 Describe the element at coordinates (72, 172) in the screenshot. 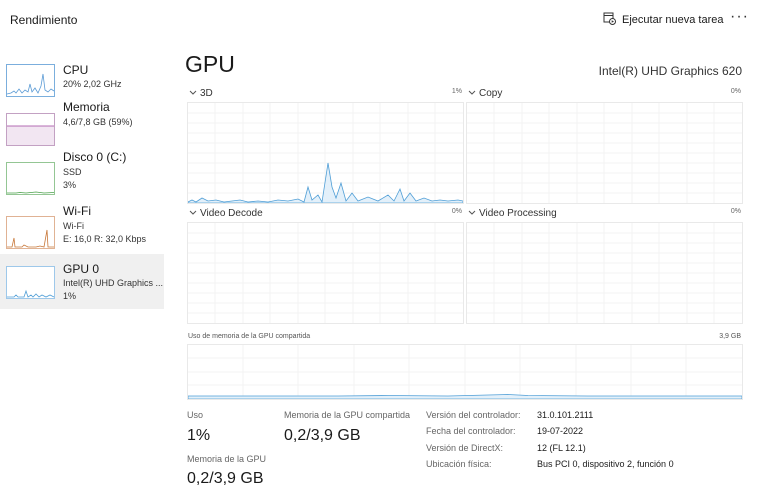

I see `sidebar-item-detail: SSD` at that location.